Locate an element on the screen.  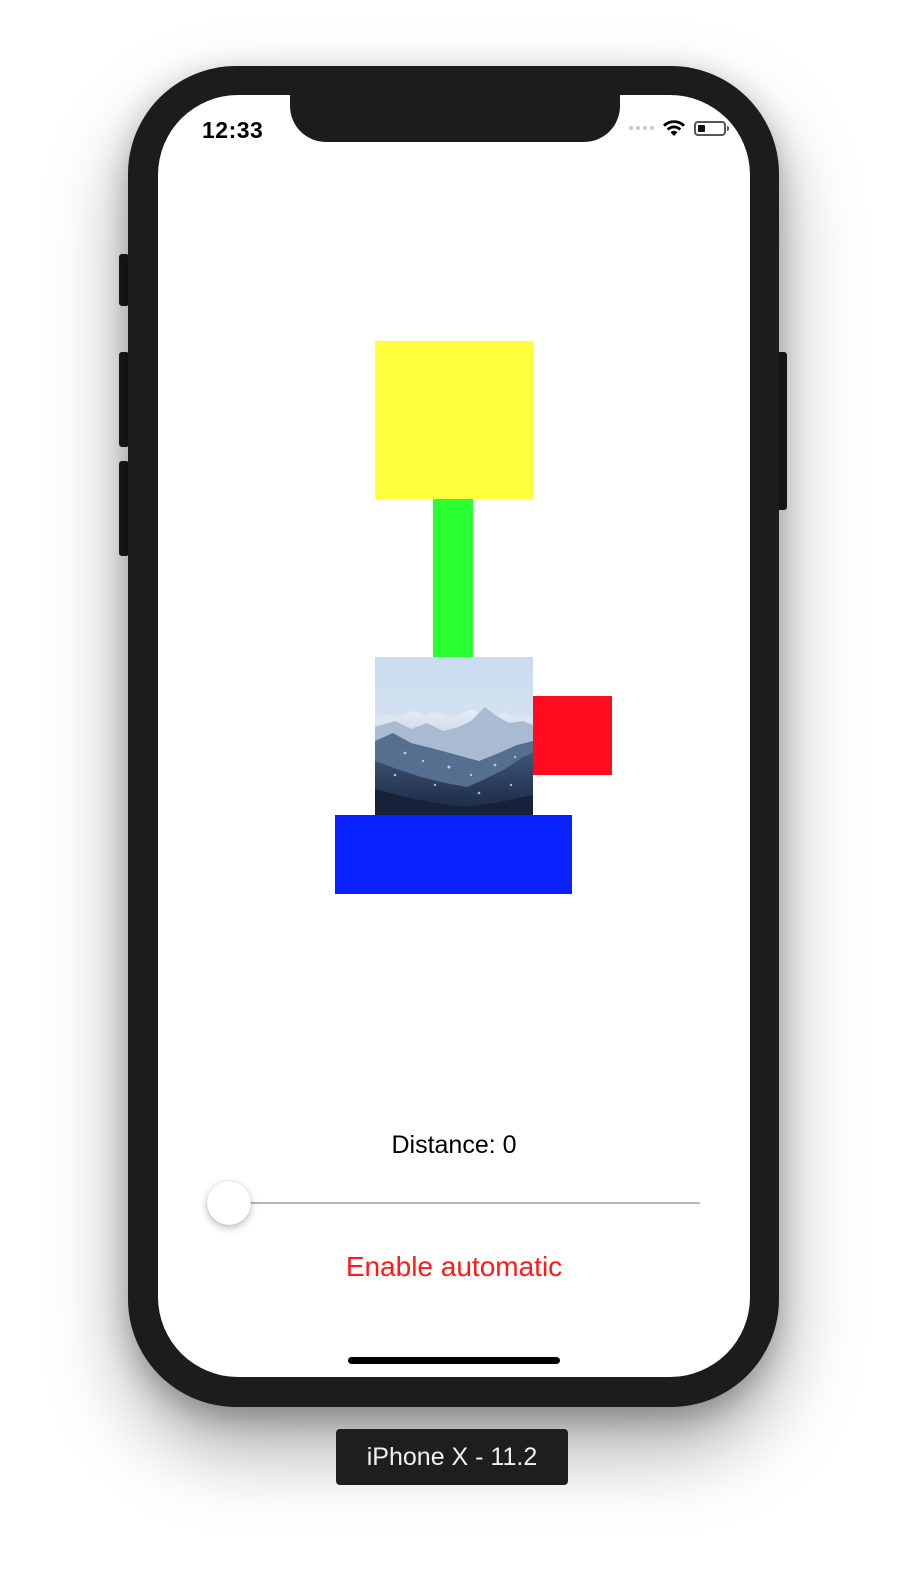
distance-text: Distance: 0 is located at coordinates (454, 1145).